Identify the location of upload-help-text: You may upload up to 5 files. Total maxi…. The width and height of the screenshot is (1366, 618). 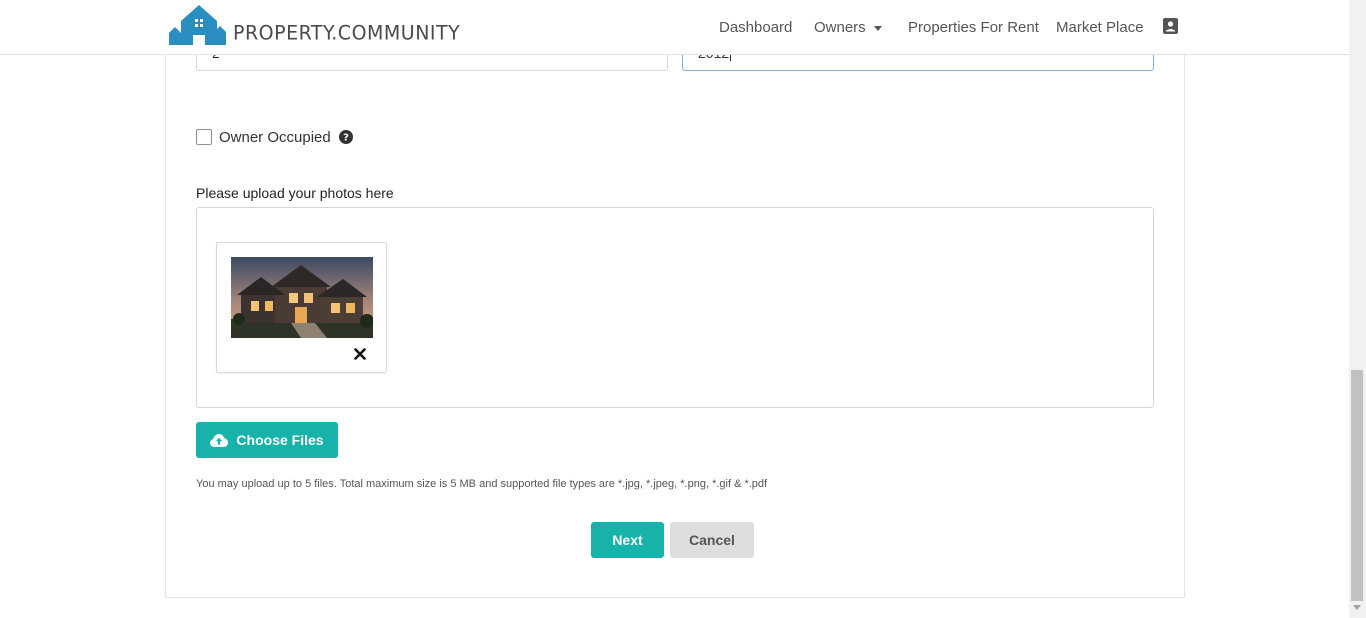
(482, 484).